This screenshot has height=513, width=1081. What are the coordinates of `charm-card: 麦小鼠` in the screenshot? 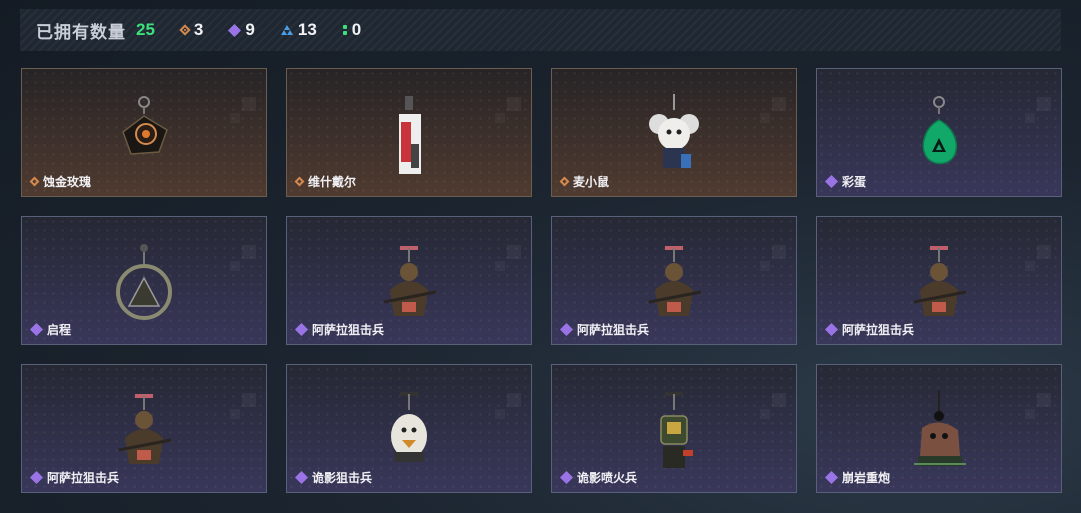 It's located at (674, 132).